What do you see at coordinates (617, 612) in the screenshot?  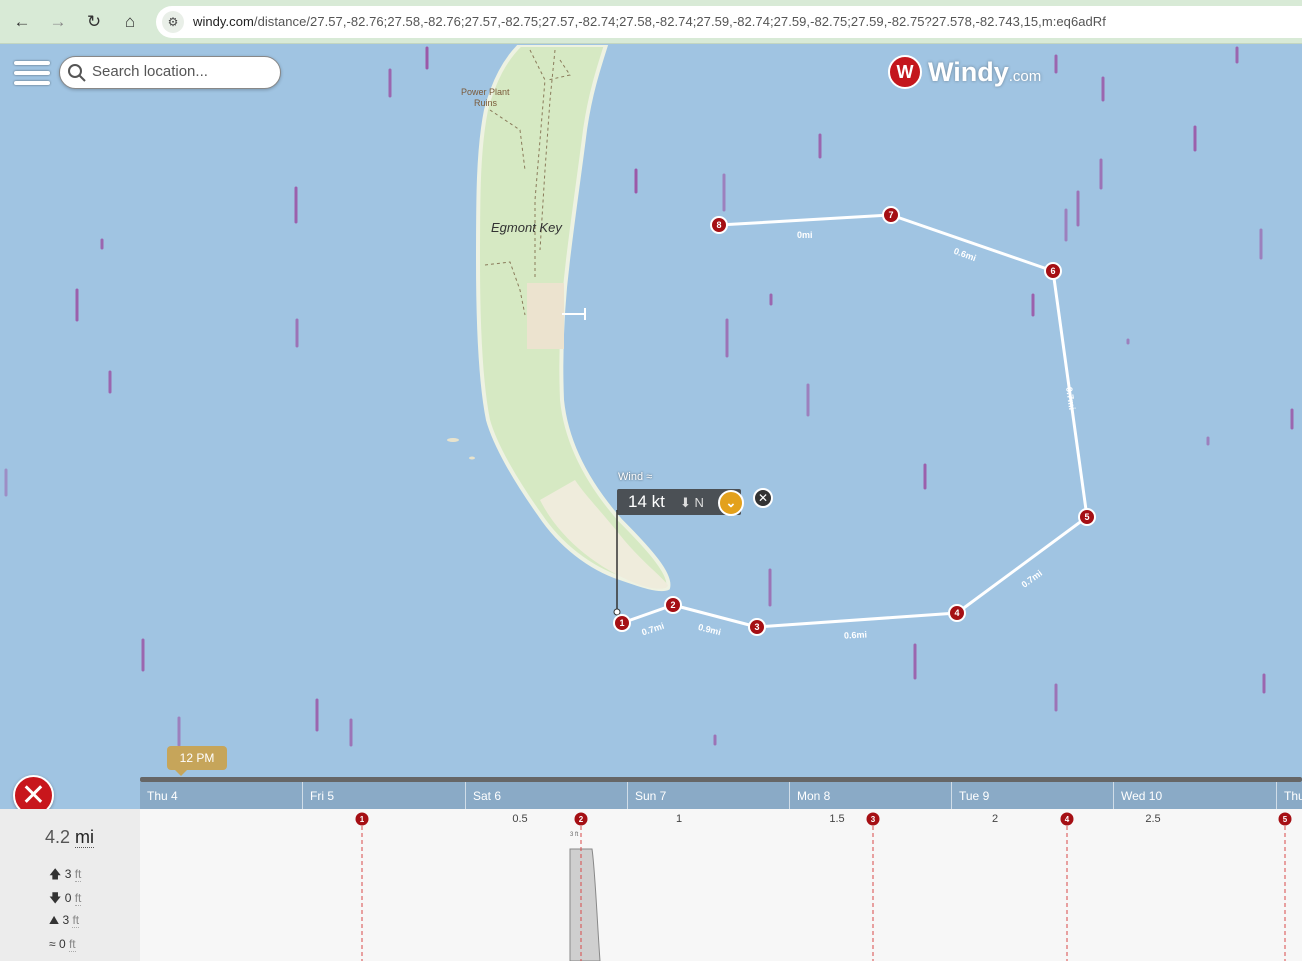 I see `wind-pointer-dot` at bounding box center [617, 612].